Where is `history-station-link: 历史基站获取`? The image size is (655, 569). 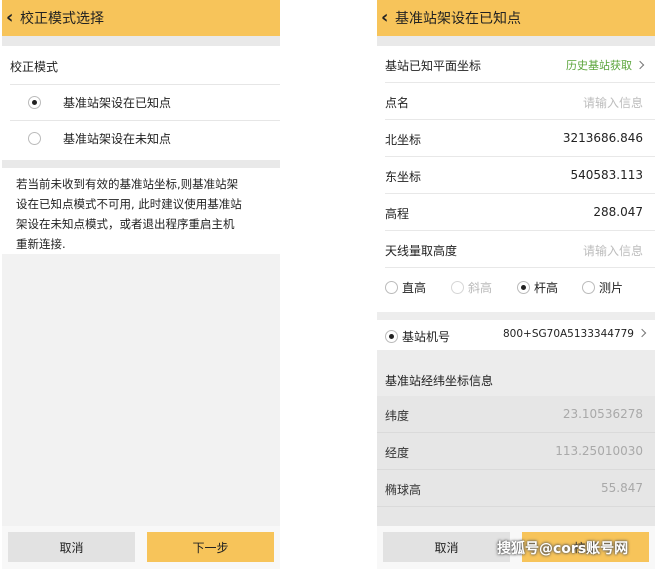 history-station-link: 历史基站获取 is located at coordinates (605, 65).